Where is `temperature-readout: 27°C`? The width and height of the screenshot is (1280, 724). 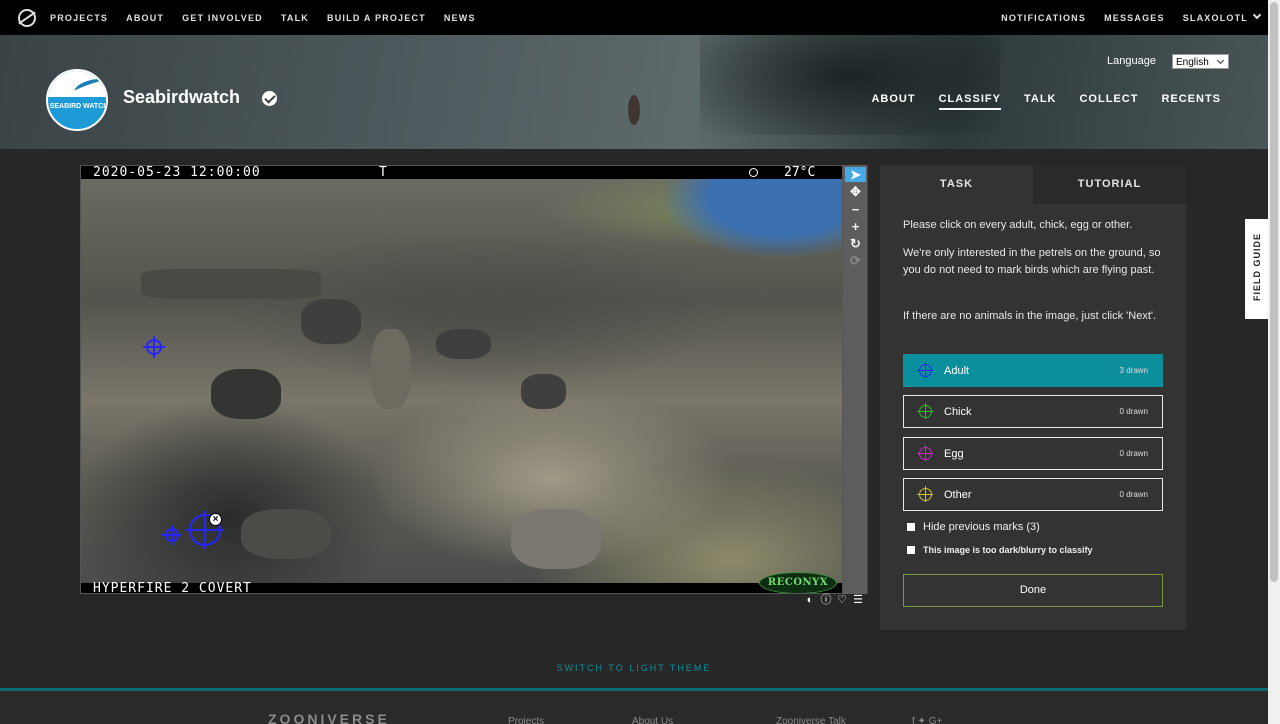 temperature-readout: 27°C is located at coordinates (800, 172).